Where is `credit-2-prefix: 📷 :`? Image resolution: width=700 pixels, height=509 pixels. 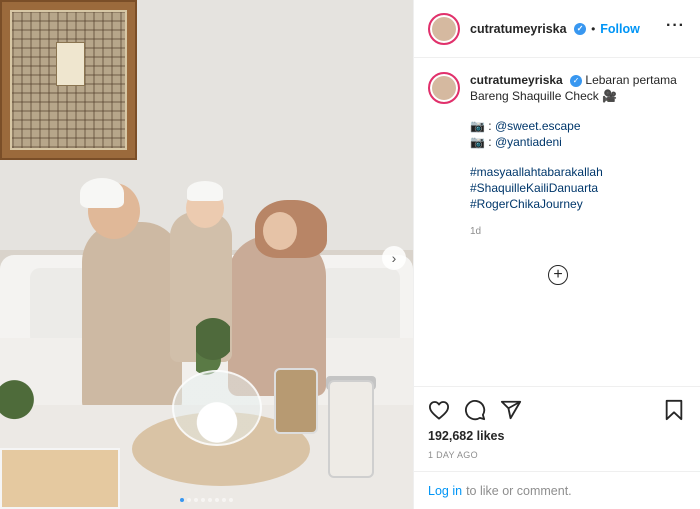 credit-2-prefix: 📷 : is located at coordinates (481, 142).